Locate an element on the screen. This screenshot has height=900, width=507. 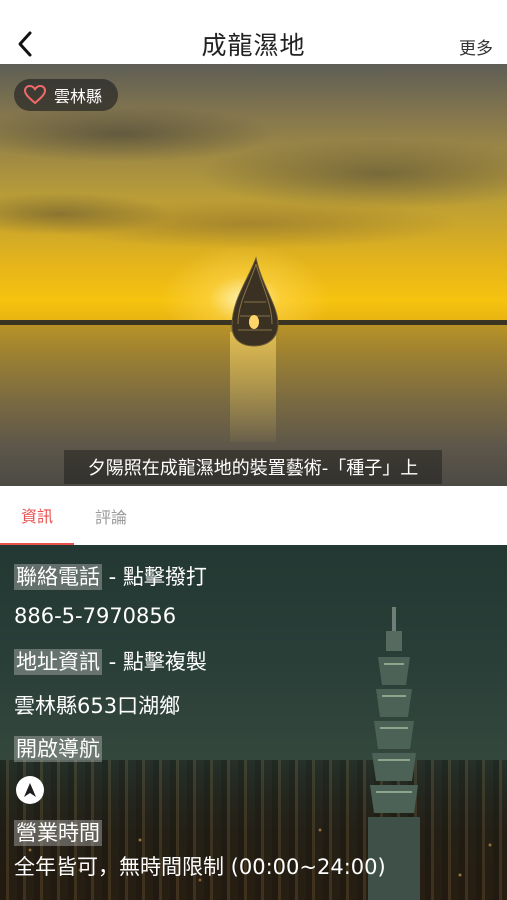
sculpture-reflection is located at coordinates (253, 387).